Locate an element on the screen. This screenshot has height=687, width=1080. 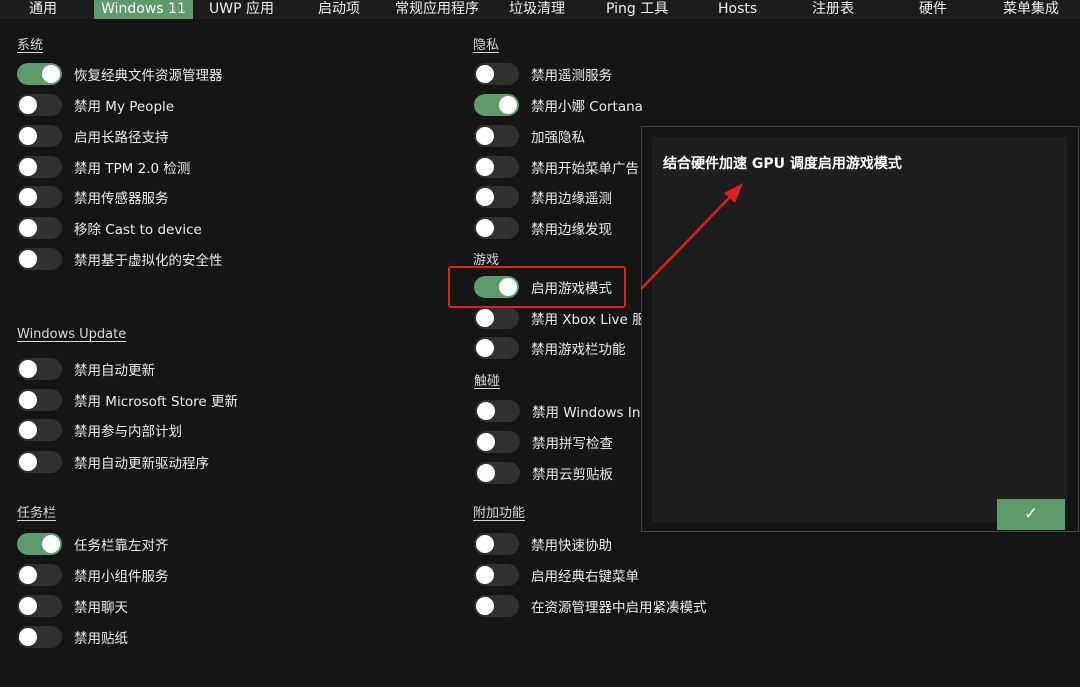
toggle-label: 在资源管理器中启用紧凑模式 is located at coordinates (619, 608).